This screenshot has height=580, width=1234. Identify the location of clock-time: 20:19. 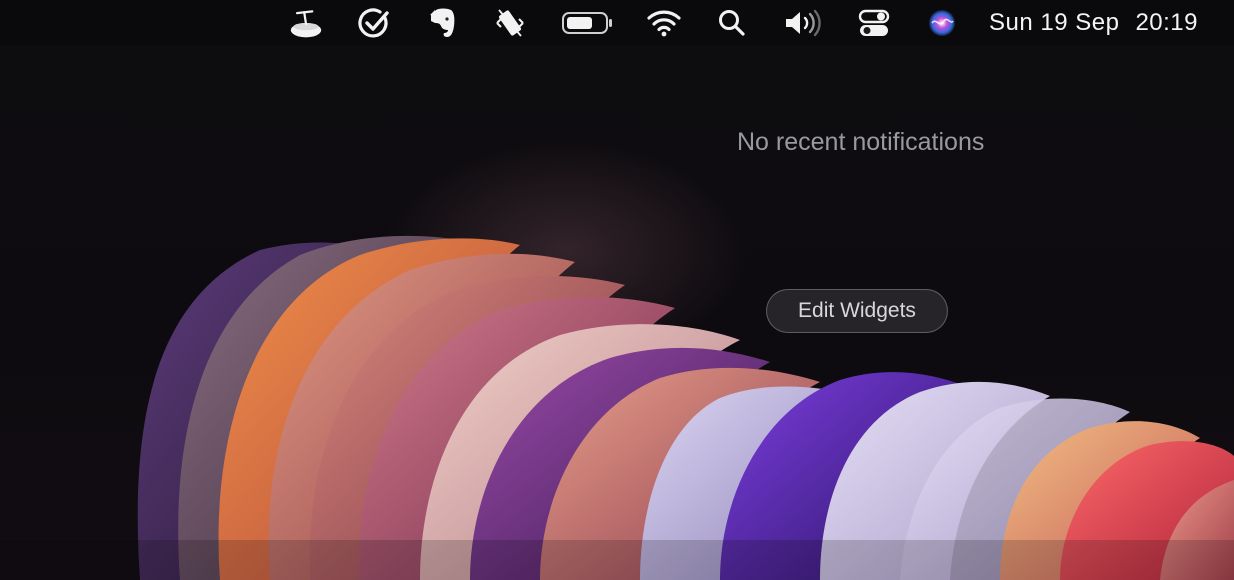
(1166, 22).